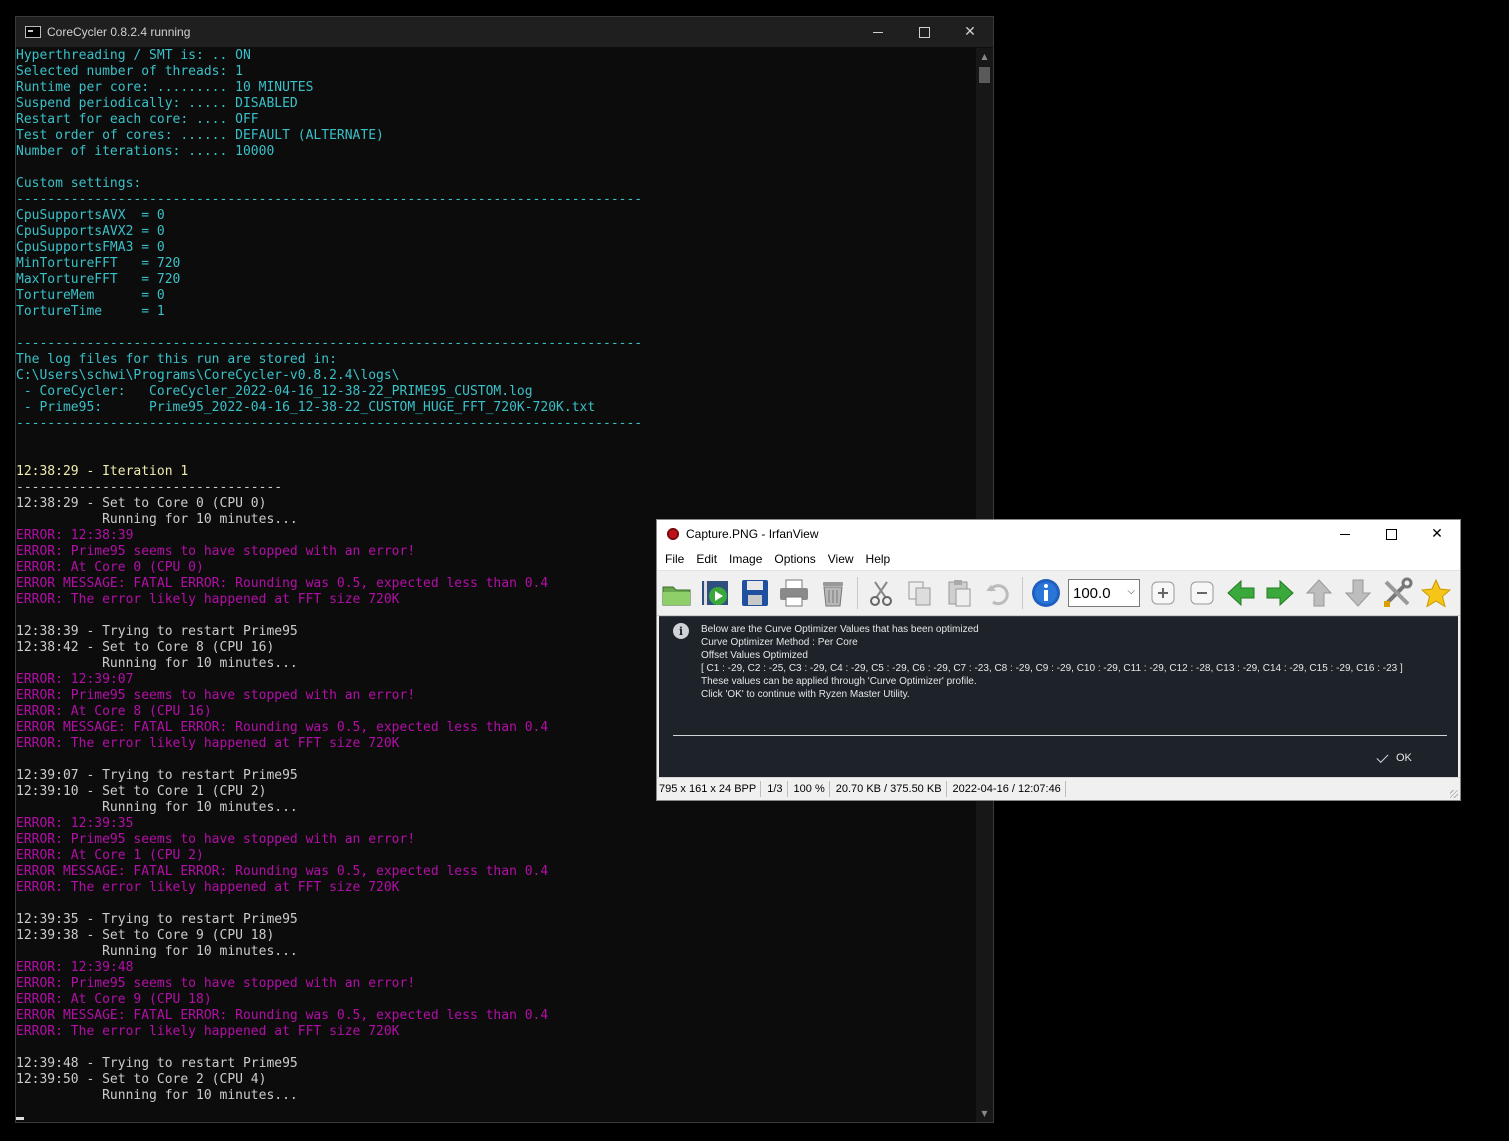 This screenshot has width=1509, height=1141. Describe the element at coordinates (496, 1112) in the screenshot. I see `console-cursor` at that location.